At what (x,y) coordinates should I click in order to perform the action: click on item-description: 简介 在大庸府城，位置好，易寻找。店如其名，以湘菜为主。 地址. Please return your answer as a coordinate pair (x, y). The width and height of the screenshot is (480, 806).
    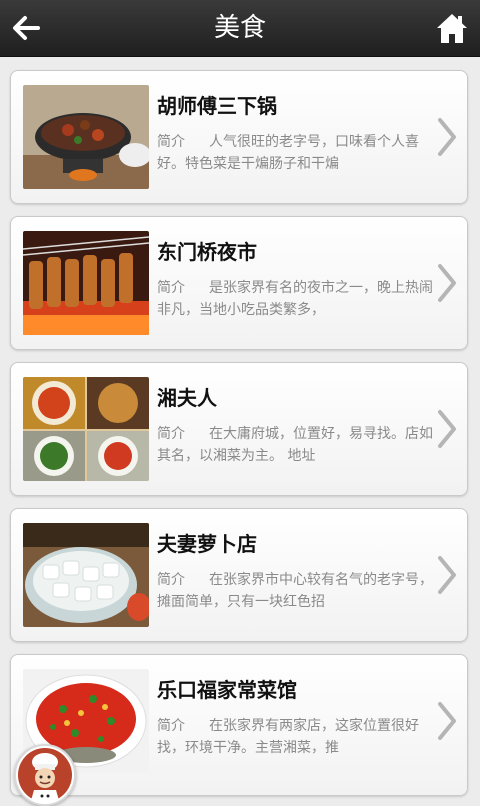
    Looking at the image, I should click on (297, 446).